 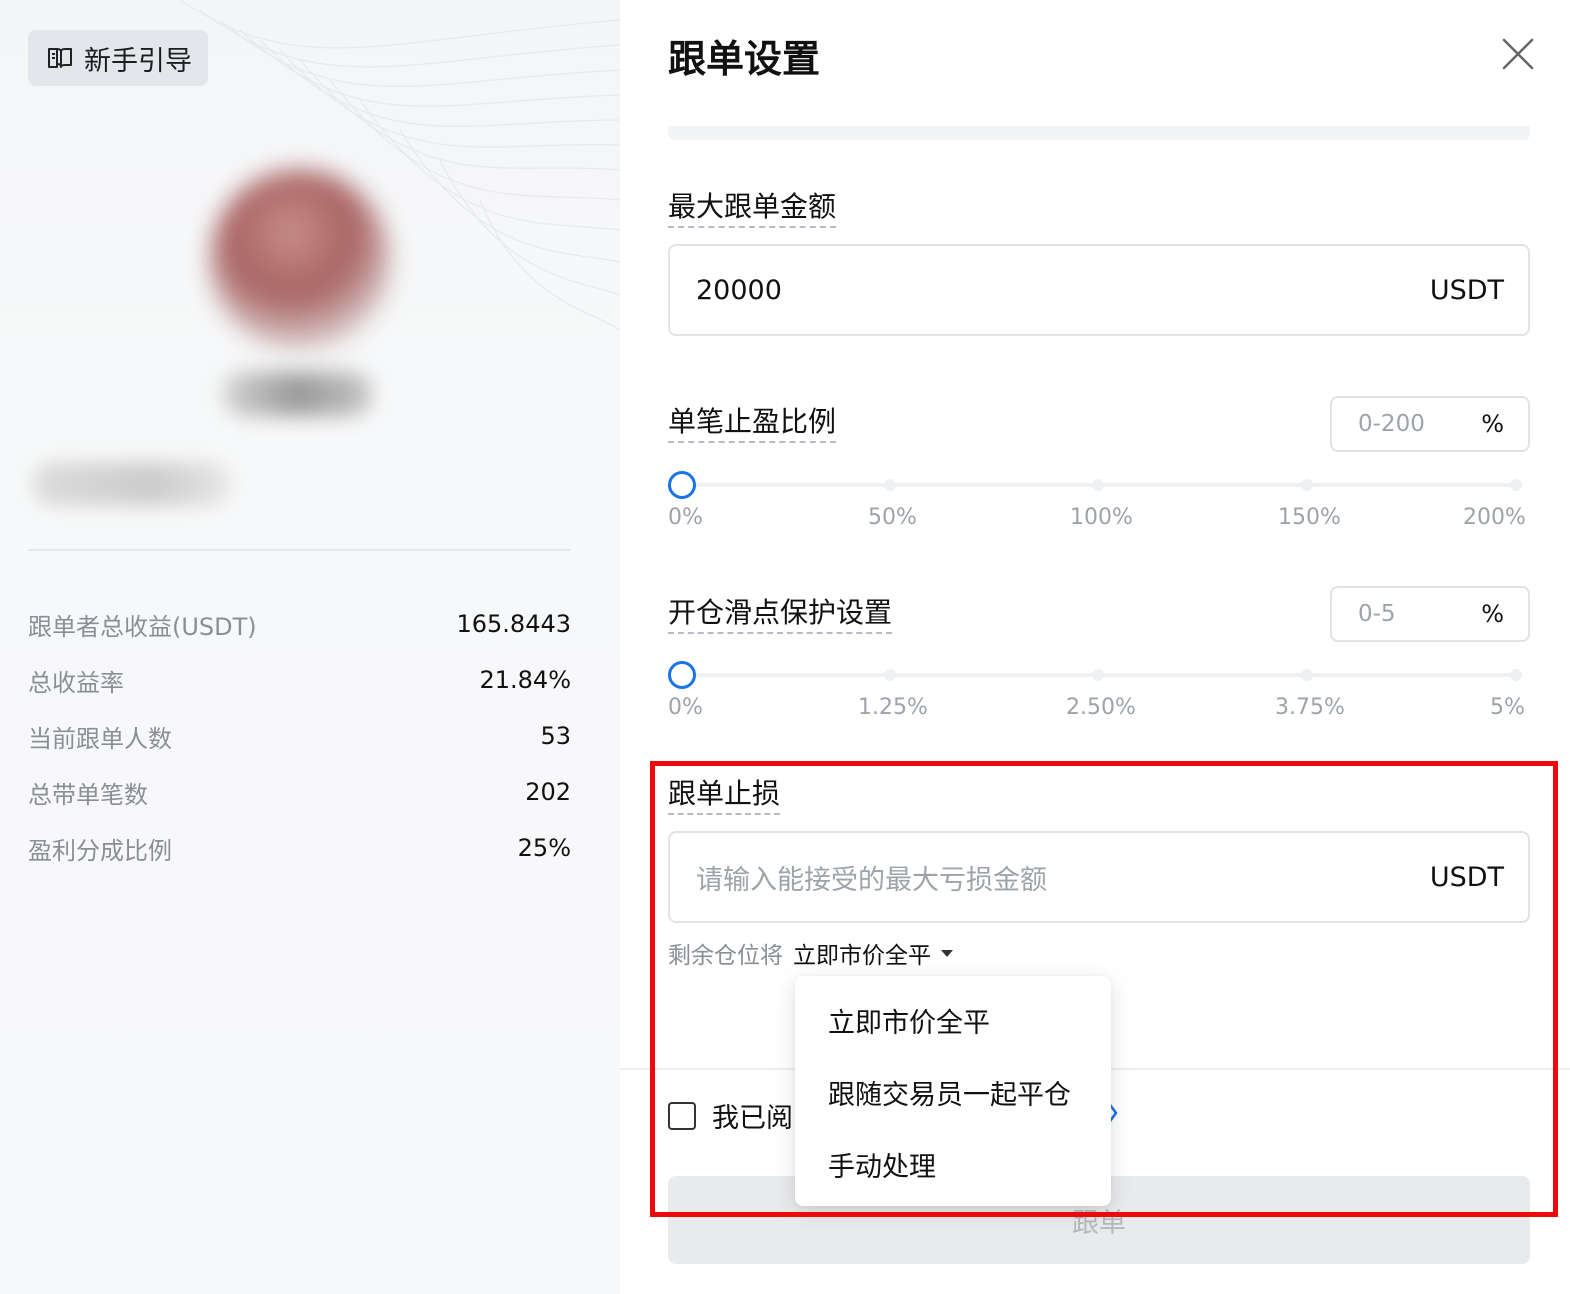 What do you see at coordinates (142, 626) in the screenshot?
I see `stat-label: 跟单者总收益(USDT)` at bounding box center [142, 626].